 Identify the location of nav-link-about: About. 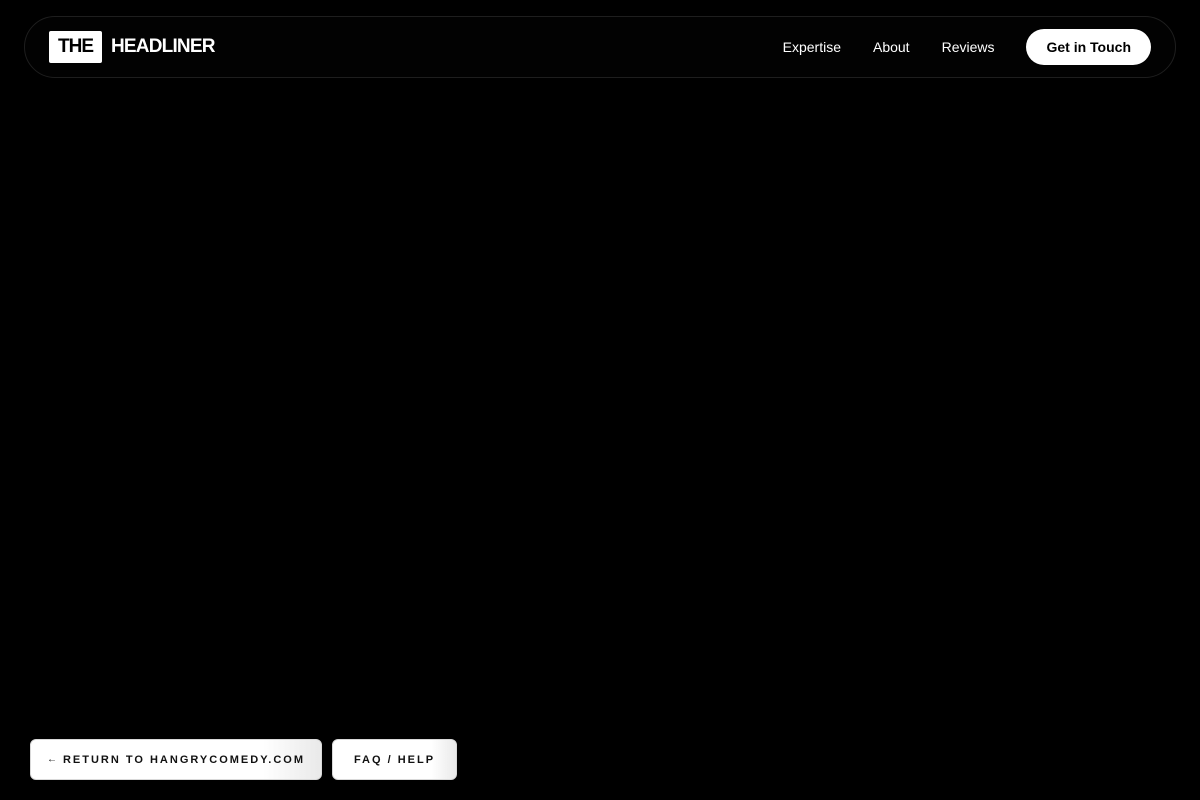
(891, 47).